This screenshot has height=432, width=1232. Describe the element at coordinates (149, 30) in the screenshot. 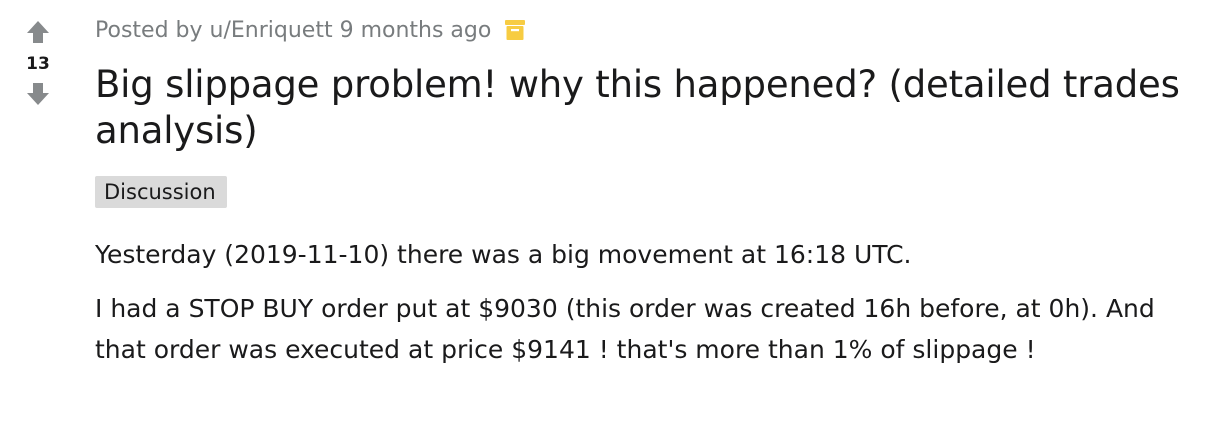

I see `posted-by-label: Posted by` at that location.